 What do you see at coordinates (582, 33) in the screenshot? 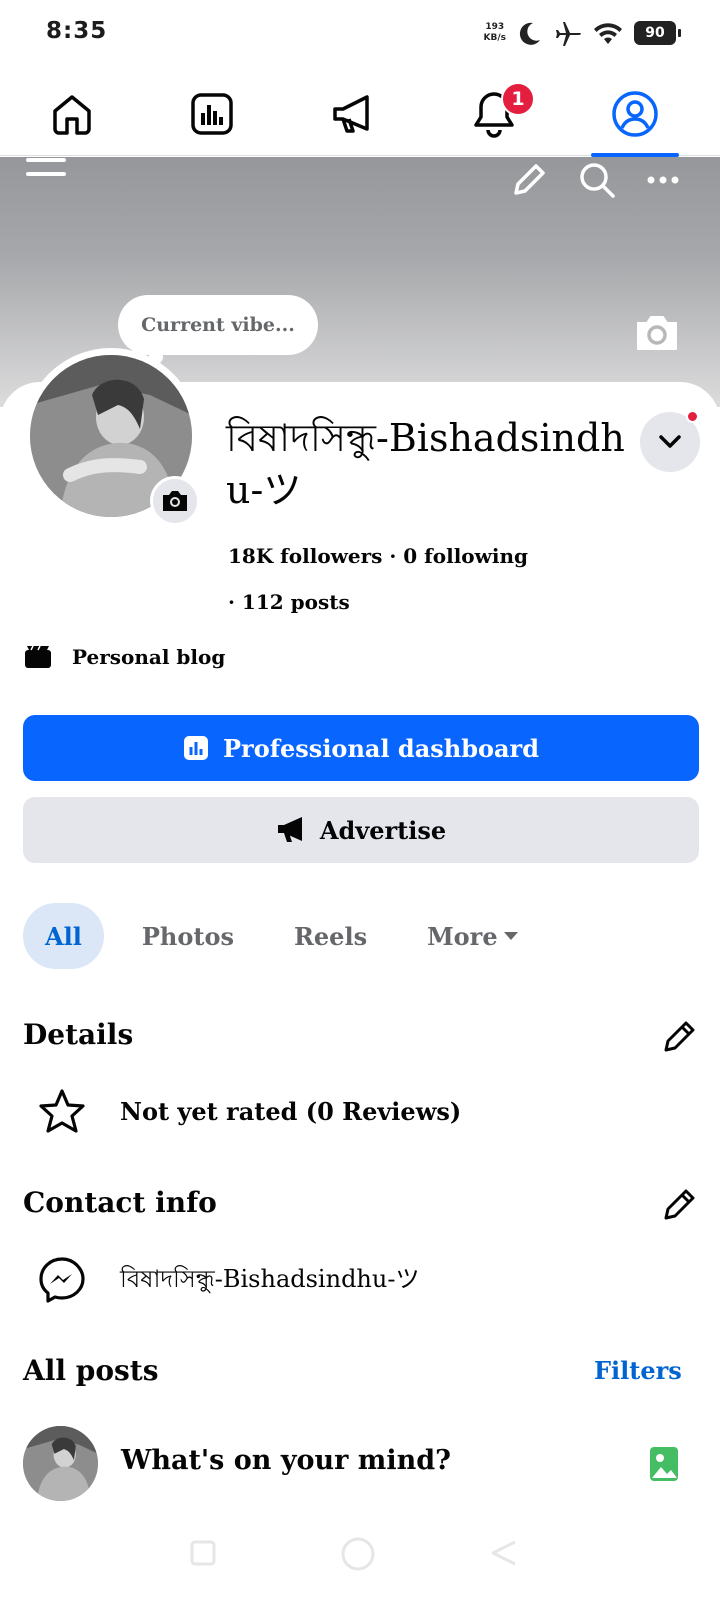
I see `status-icons: 193 KB/s 90` at bounding box center [582, 33].